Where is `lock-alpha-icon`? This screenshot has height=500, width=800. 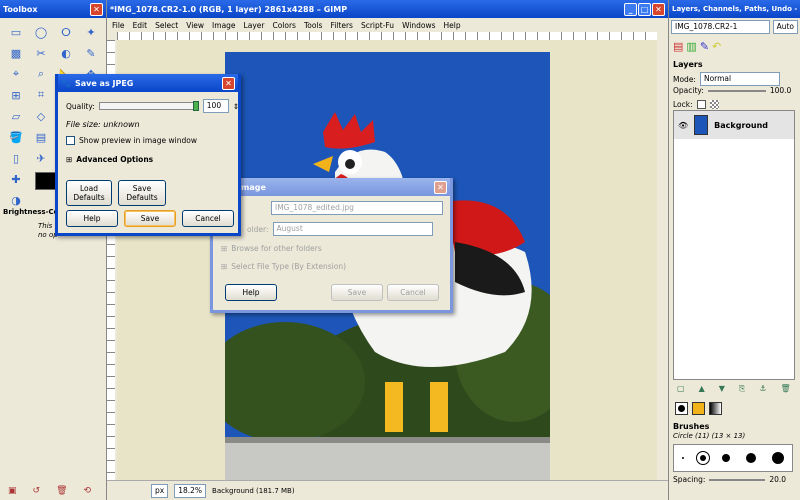
lock-alpha-icon is located at coordinates (714, 104).